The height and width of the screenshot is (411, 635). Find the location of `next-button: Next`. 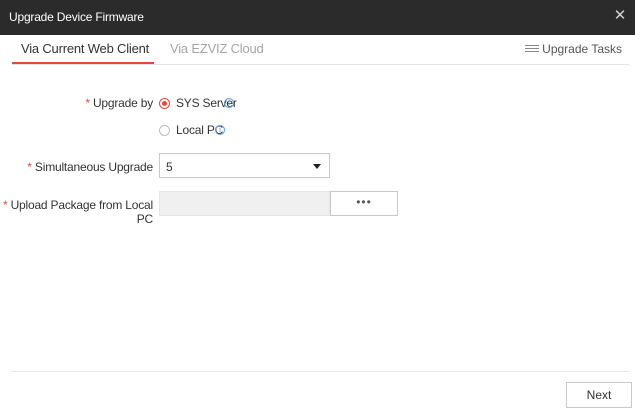

next-button: Next is located at coordinates (599, 395).